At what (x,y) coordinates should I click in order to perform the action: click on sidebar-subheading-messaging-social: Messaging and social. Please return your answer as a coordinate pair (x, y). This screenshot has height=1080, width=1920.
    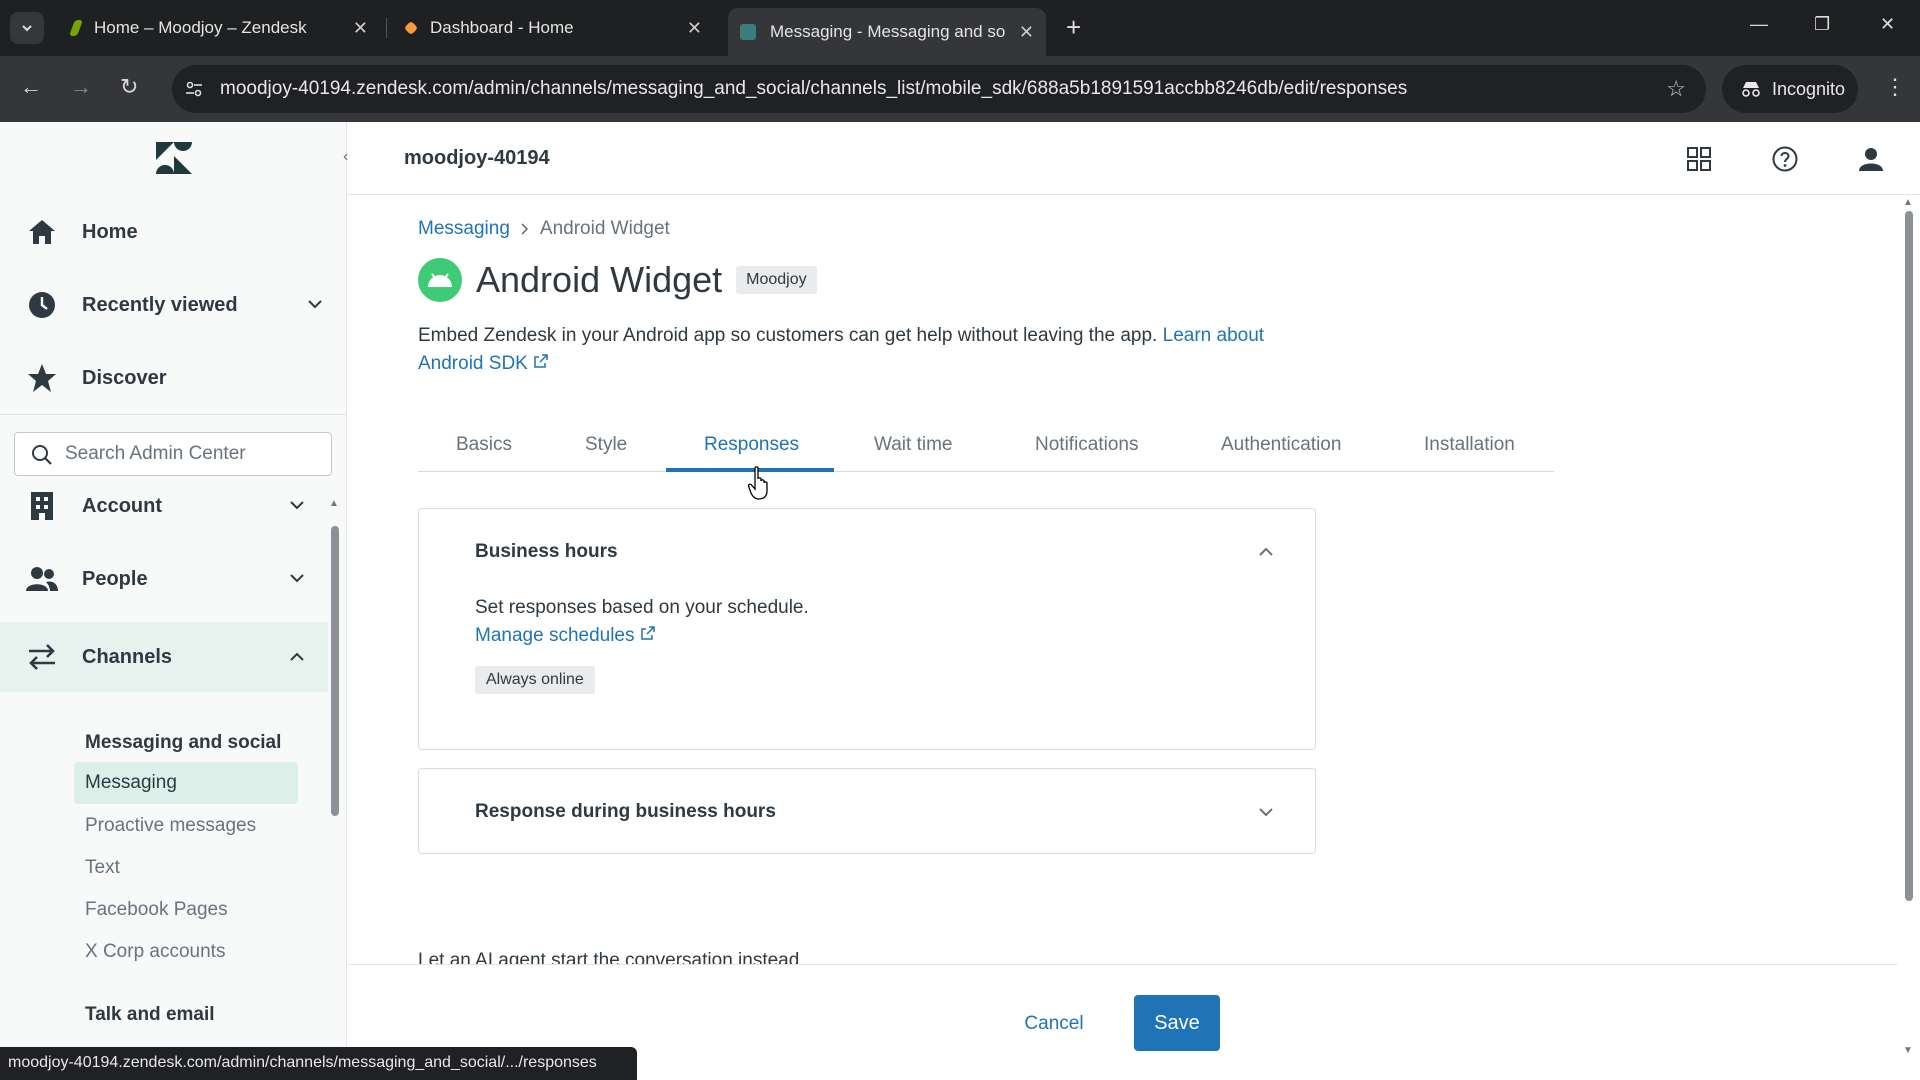
    Looking at the image, I should click on (183, 742).